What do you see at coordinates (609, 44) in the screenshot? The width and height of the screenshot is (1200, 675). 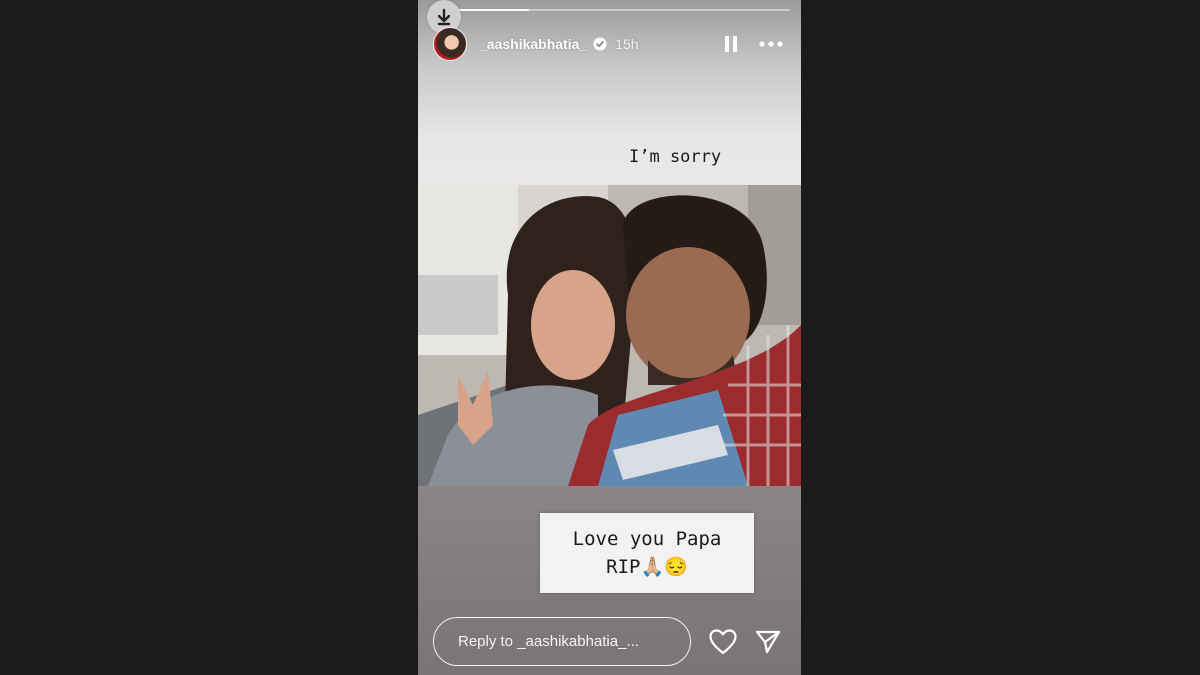 I see `story-header: _aashikabhatia_ 15h` at bounding box center [609, 44].